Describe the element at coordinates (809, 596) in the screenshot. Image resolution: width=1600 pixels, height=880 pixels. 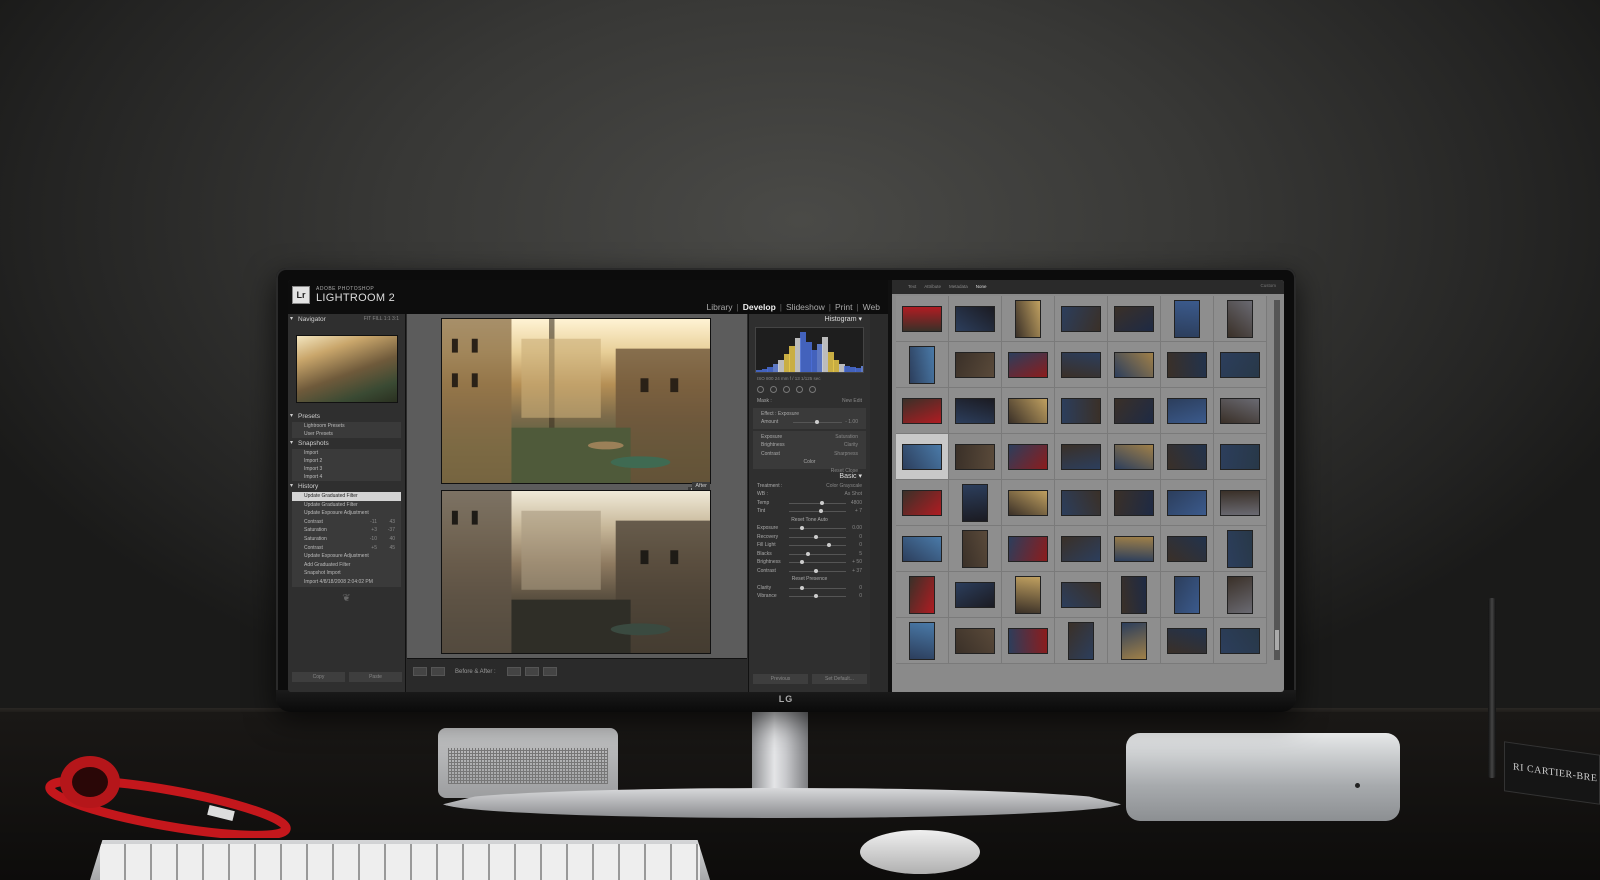
I see `presence-slider: Vibrance 0` at that location.